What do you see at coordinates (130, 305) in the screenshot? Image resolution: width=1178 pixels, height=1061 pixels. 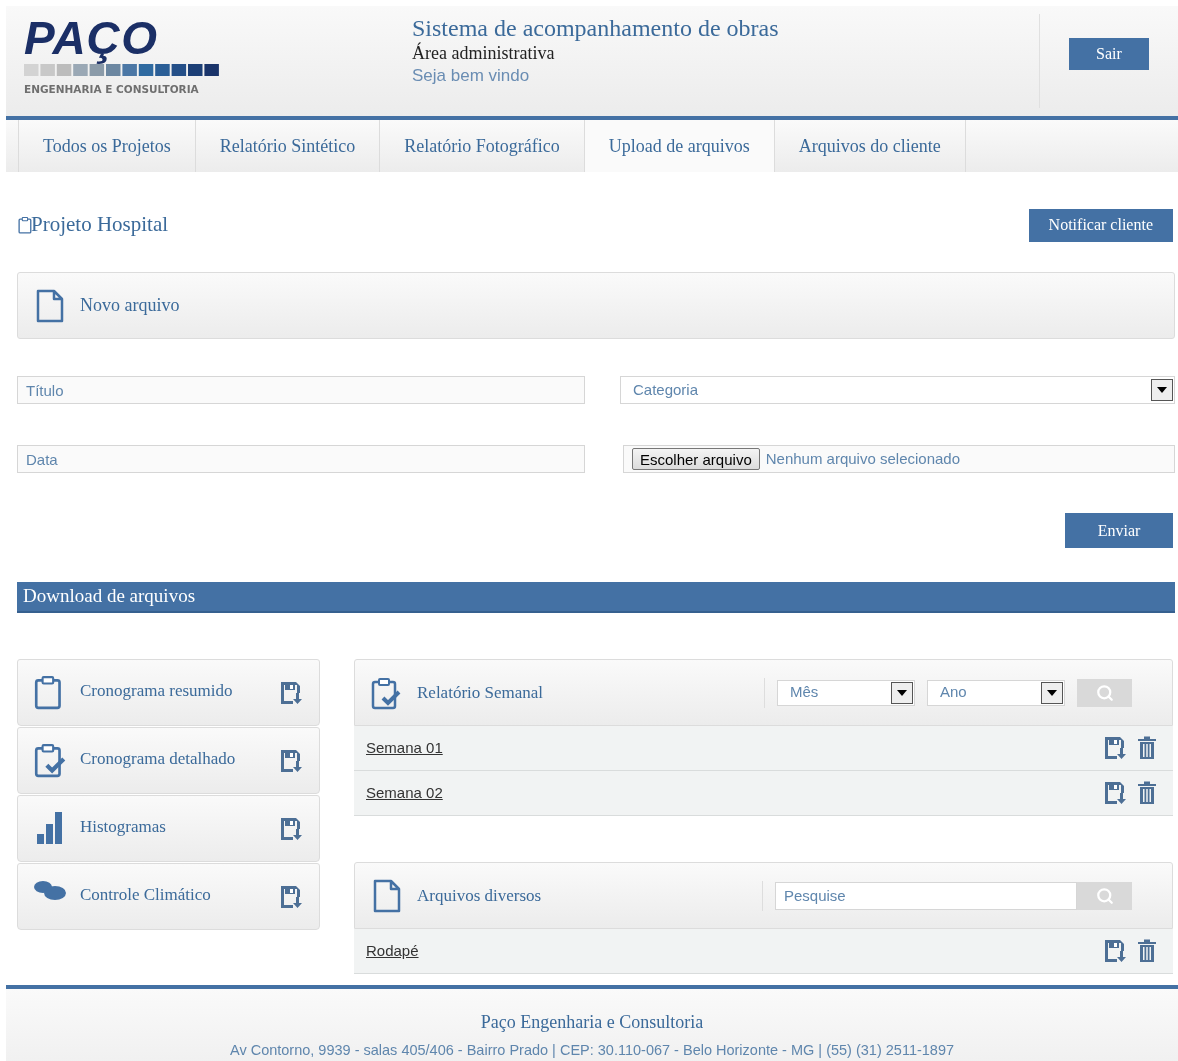 I see `panel-title: Novo arquivo` at bounding box center [130, 305].